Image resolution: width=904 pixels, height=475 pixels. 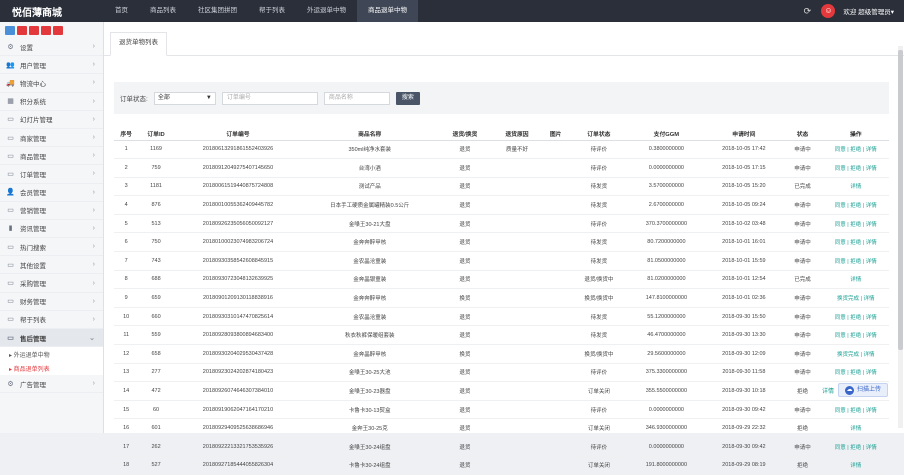 I want to click on nav-item-4: 外运退单中物, so click(x=326, y=11).